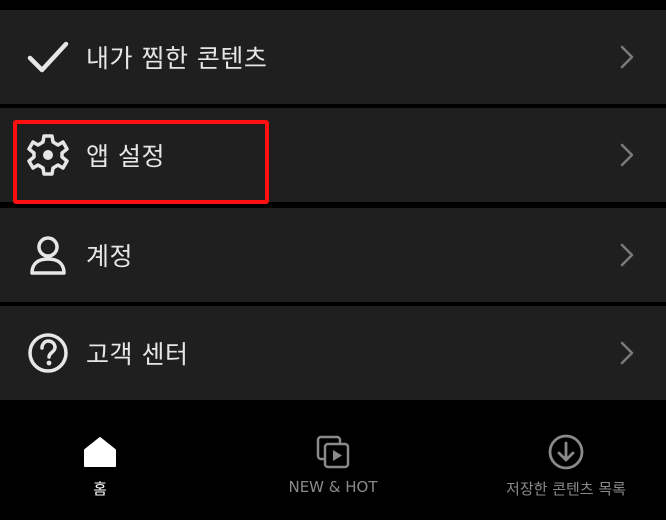  What do you see at coordinates (566, 489) in the screenshot?
I see `tab-label: 저장한 콘텐츠 목록` at bounding box center [566, 489].